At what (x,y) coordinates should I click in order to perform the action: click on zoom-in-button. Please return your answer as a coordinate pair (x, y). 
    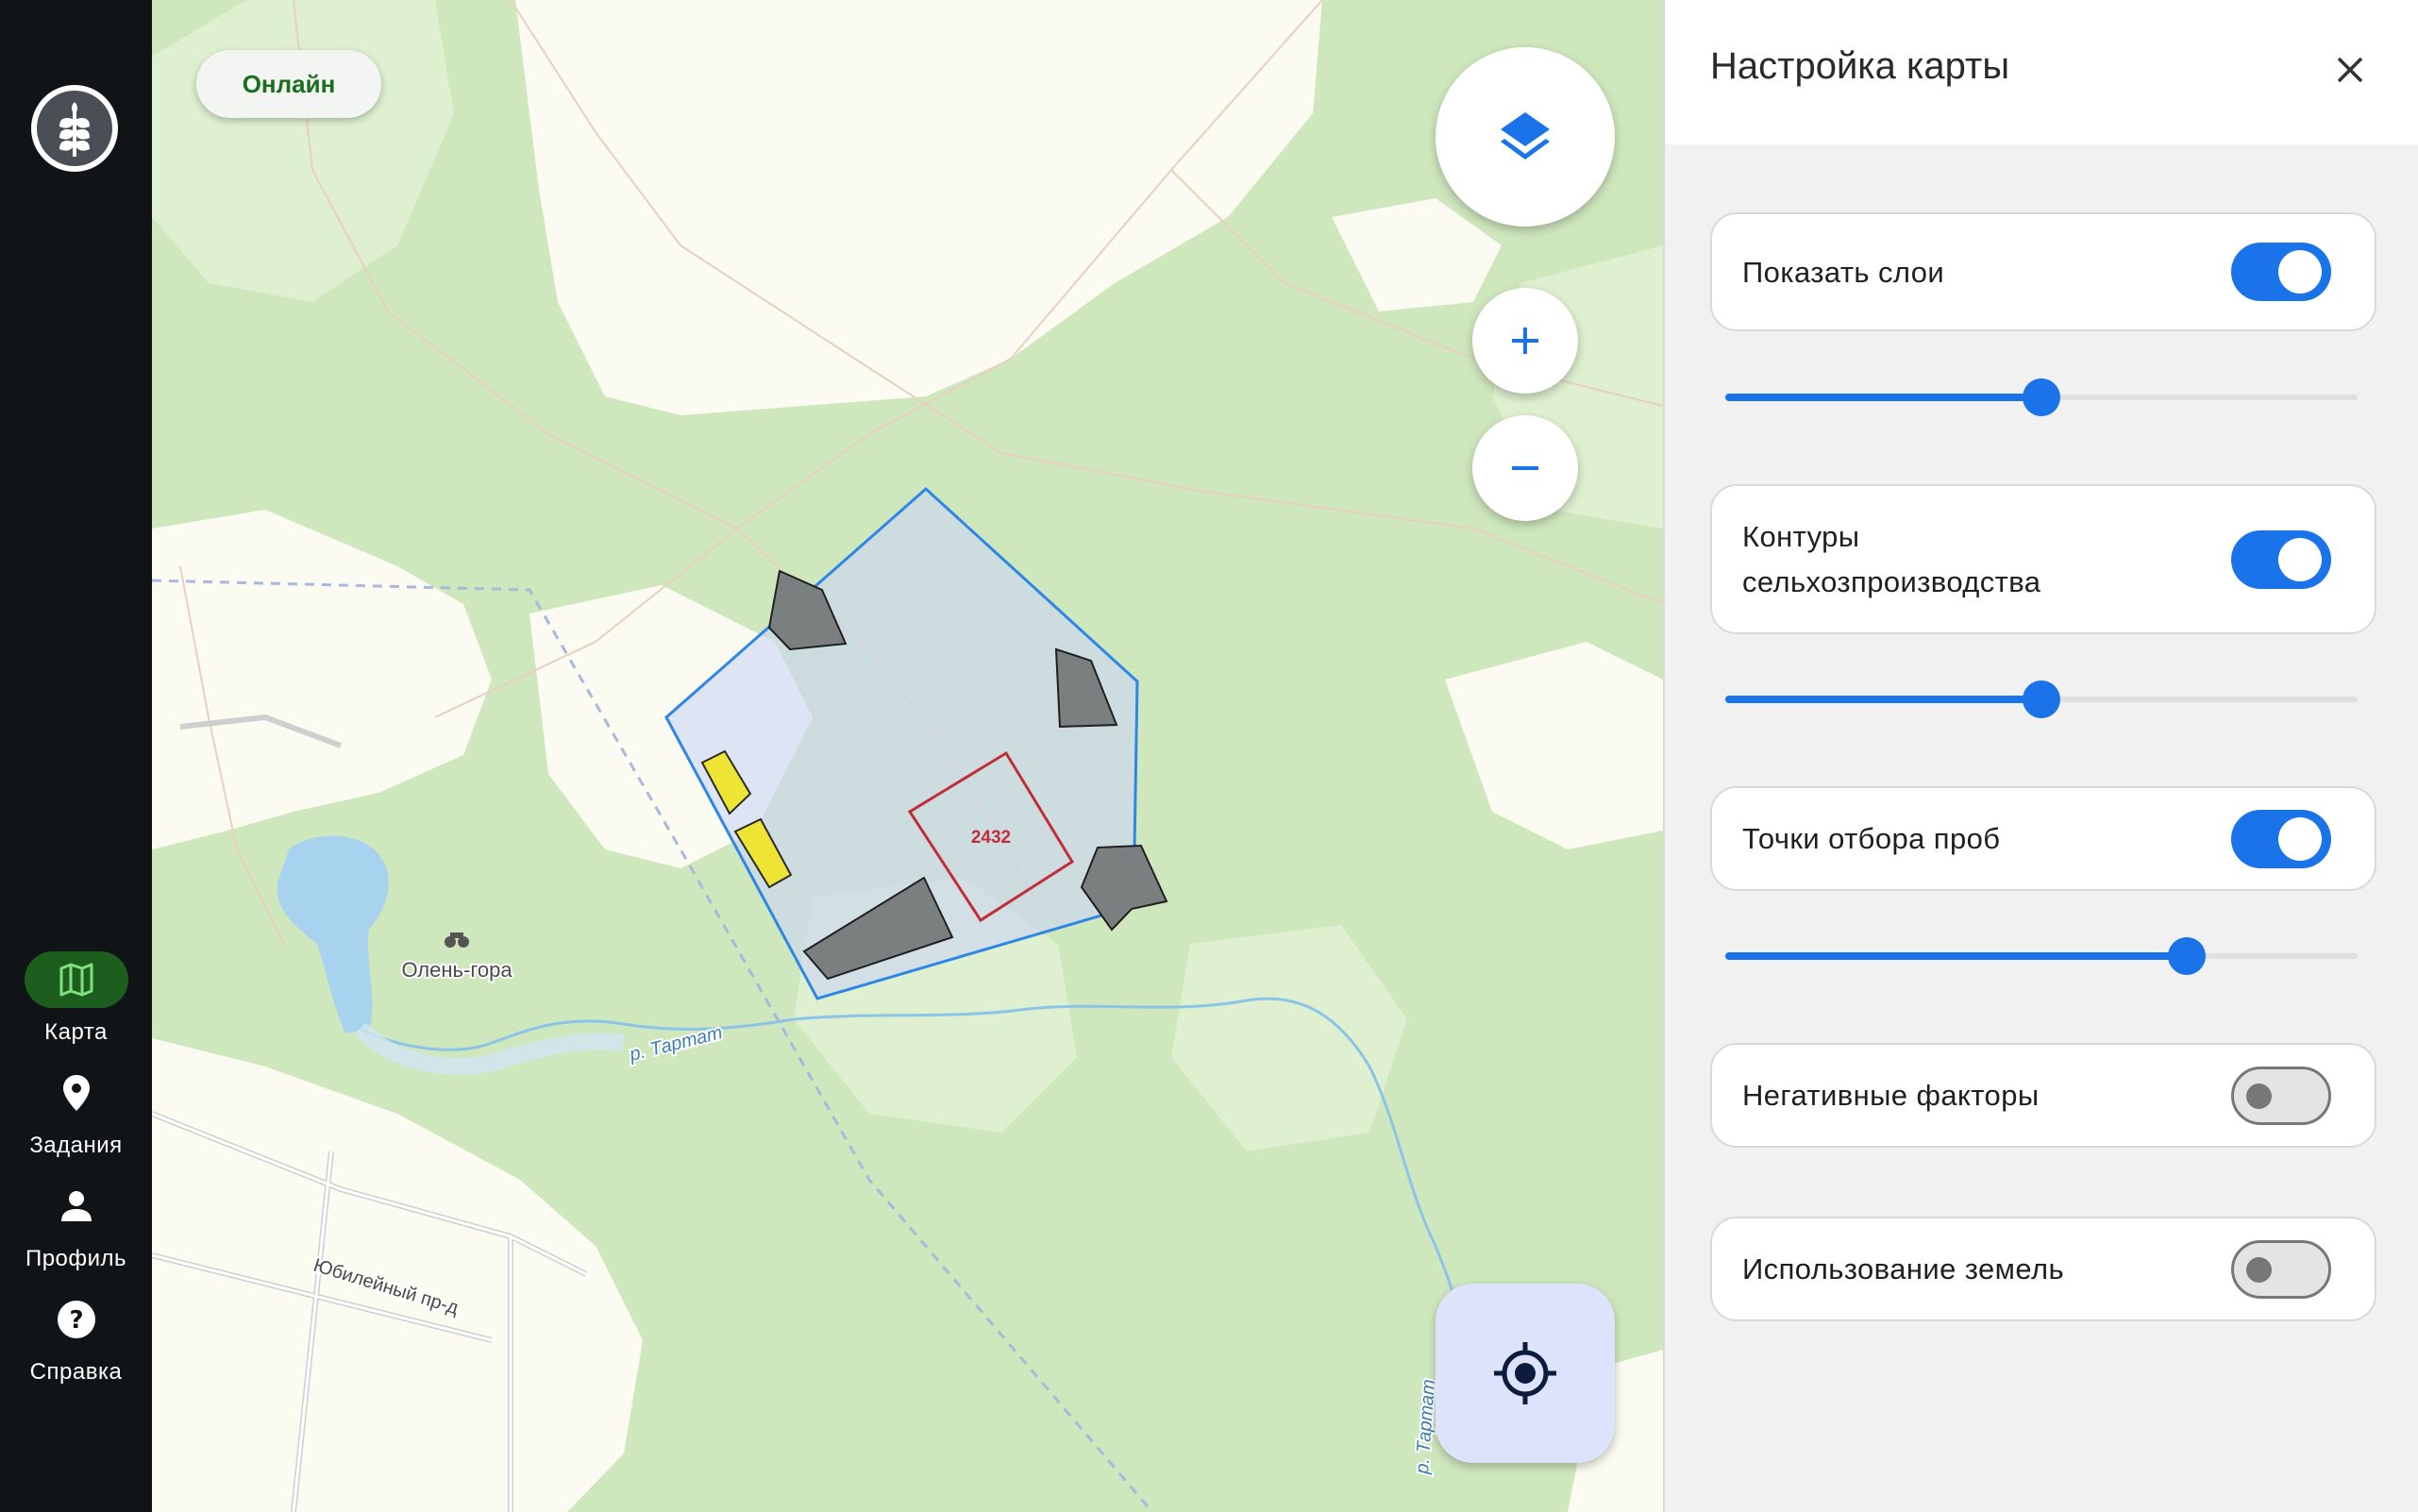
    Looking at the image, I should click on (1525, 341).